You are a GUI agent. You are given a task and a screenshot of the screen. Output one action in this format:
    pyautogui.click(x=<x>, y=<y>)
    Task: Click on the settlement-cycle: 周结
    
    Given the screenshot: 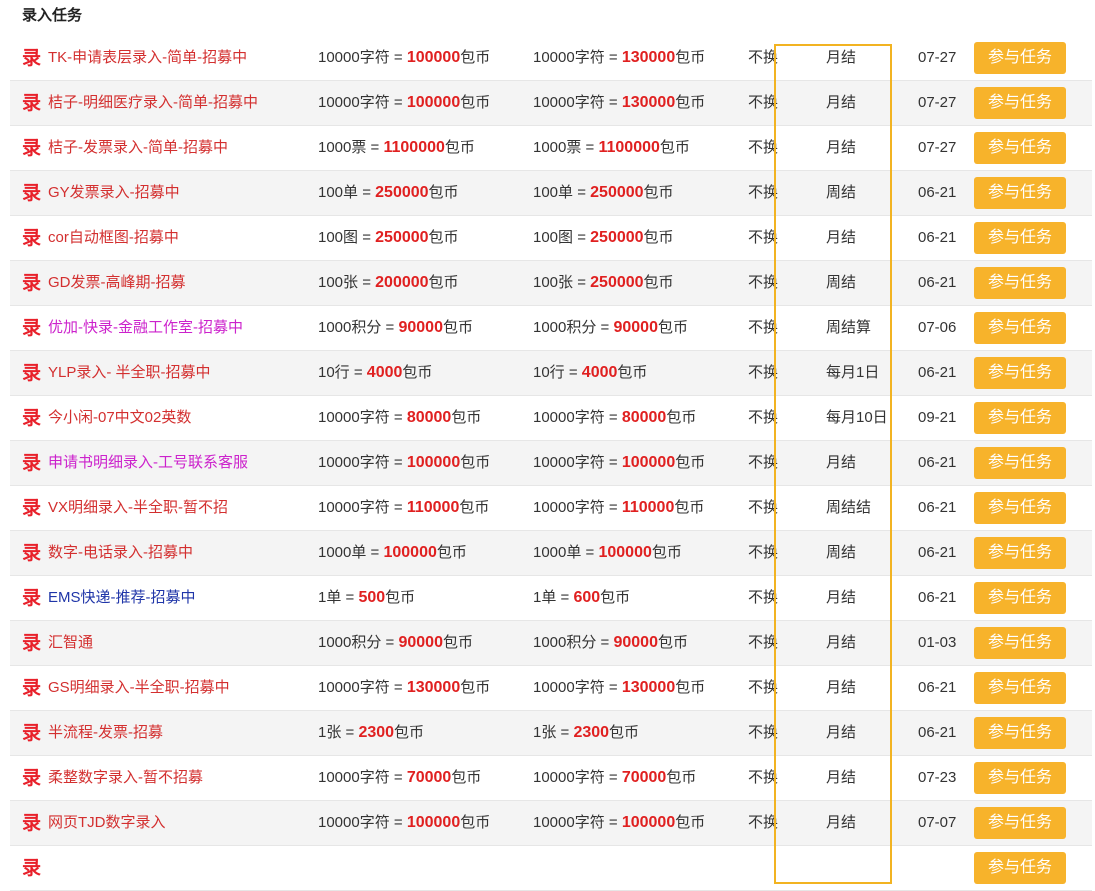 What is the action you would take?
    pyautogui.click(x=841, y=282)
    